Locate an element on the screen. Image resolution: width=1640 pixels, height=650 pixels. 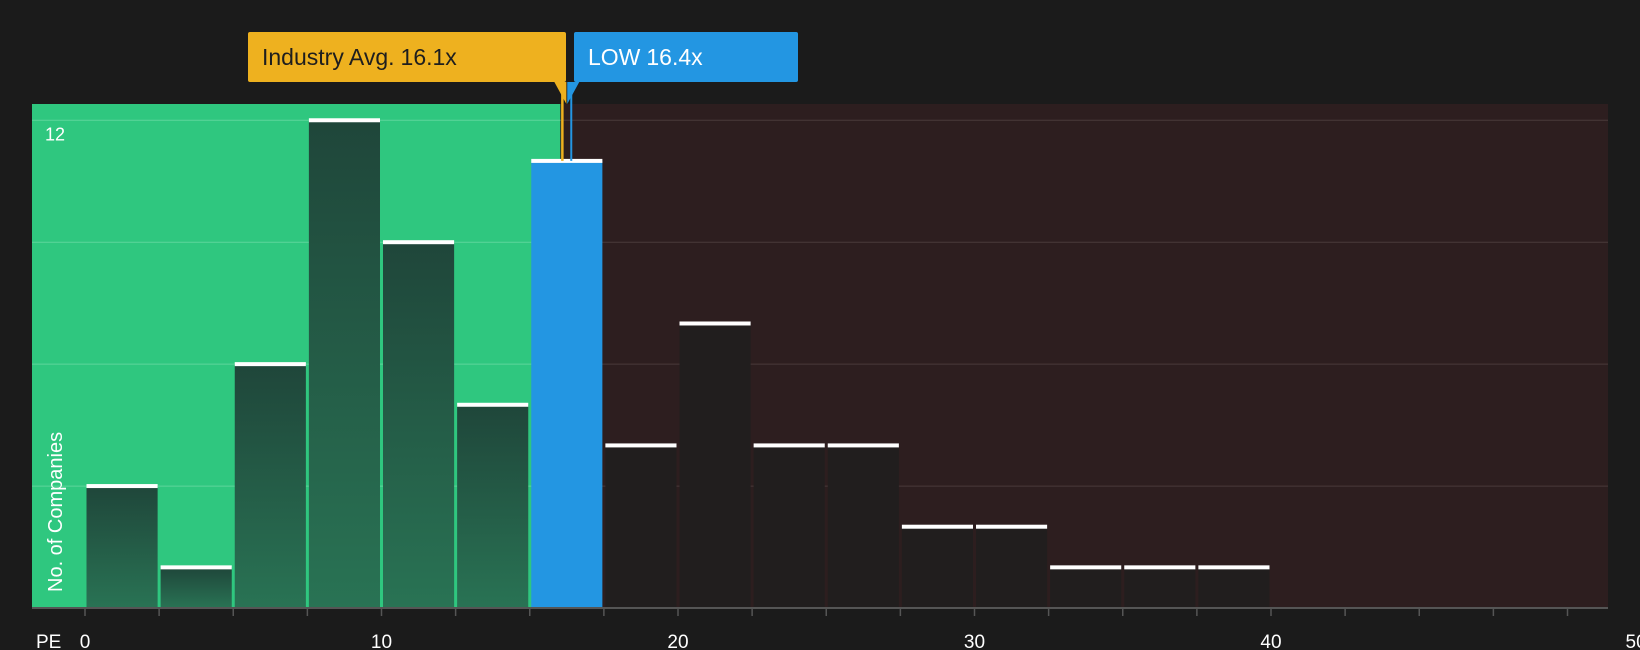
industry-average-label: Industry Avg. is located at coordinates (328, 57).